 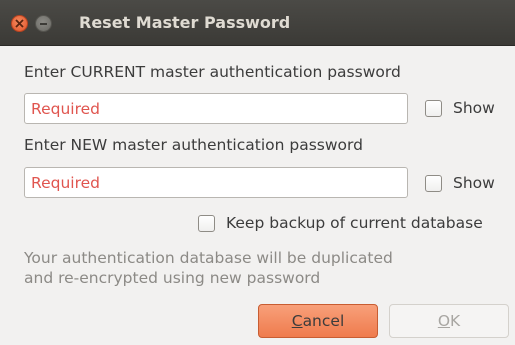 I want to click on keep-backup-label: Keep backup of current database, so click(x=354, y=223).